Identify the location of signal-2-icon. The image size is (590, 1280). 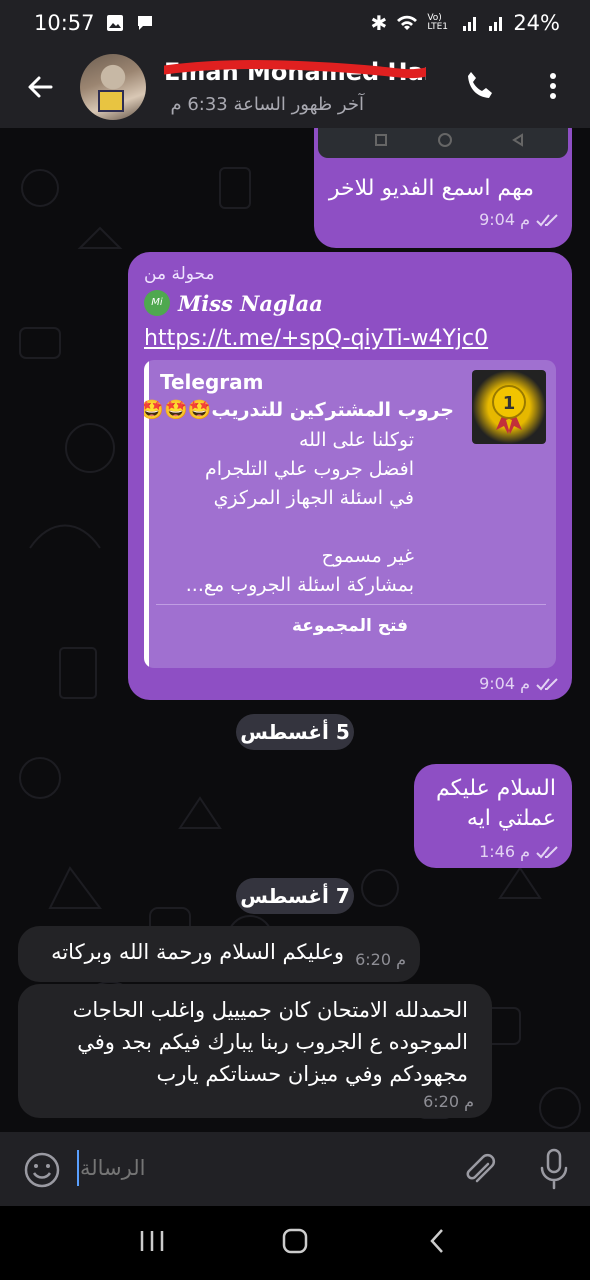
(496, 24).